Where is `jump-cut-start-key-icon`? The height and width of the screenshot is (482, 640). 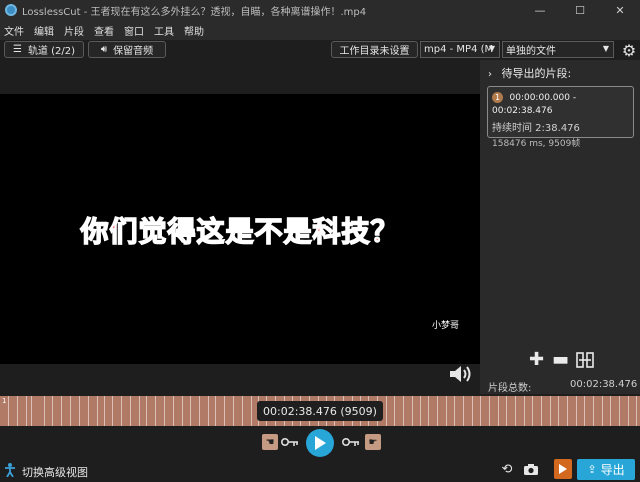
jump-cut-start-key-icon is located at coordinates (290, 442).